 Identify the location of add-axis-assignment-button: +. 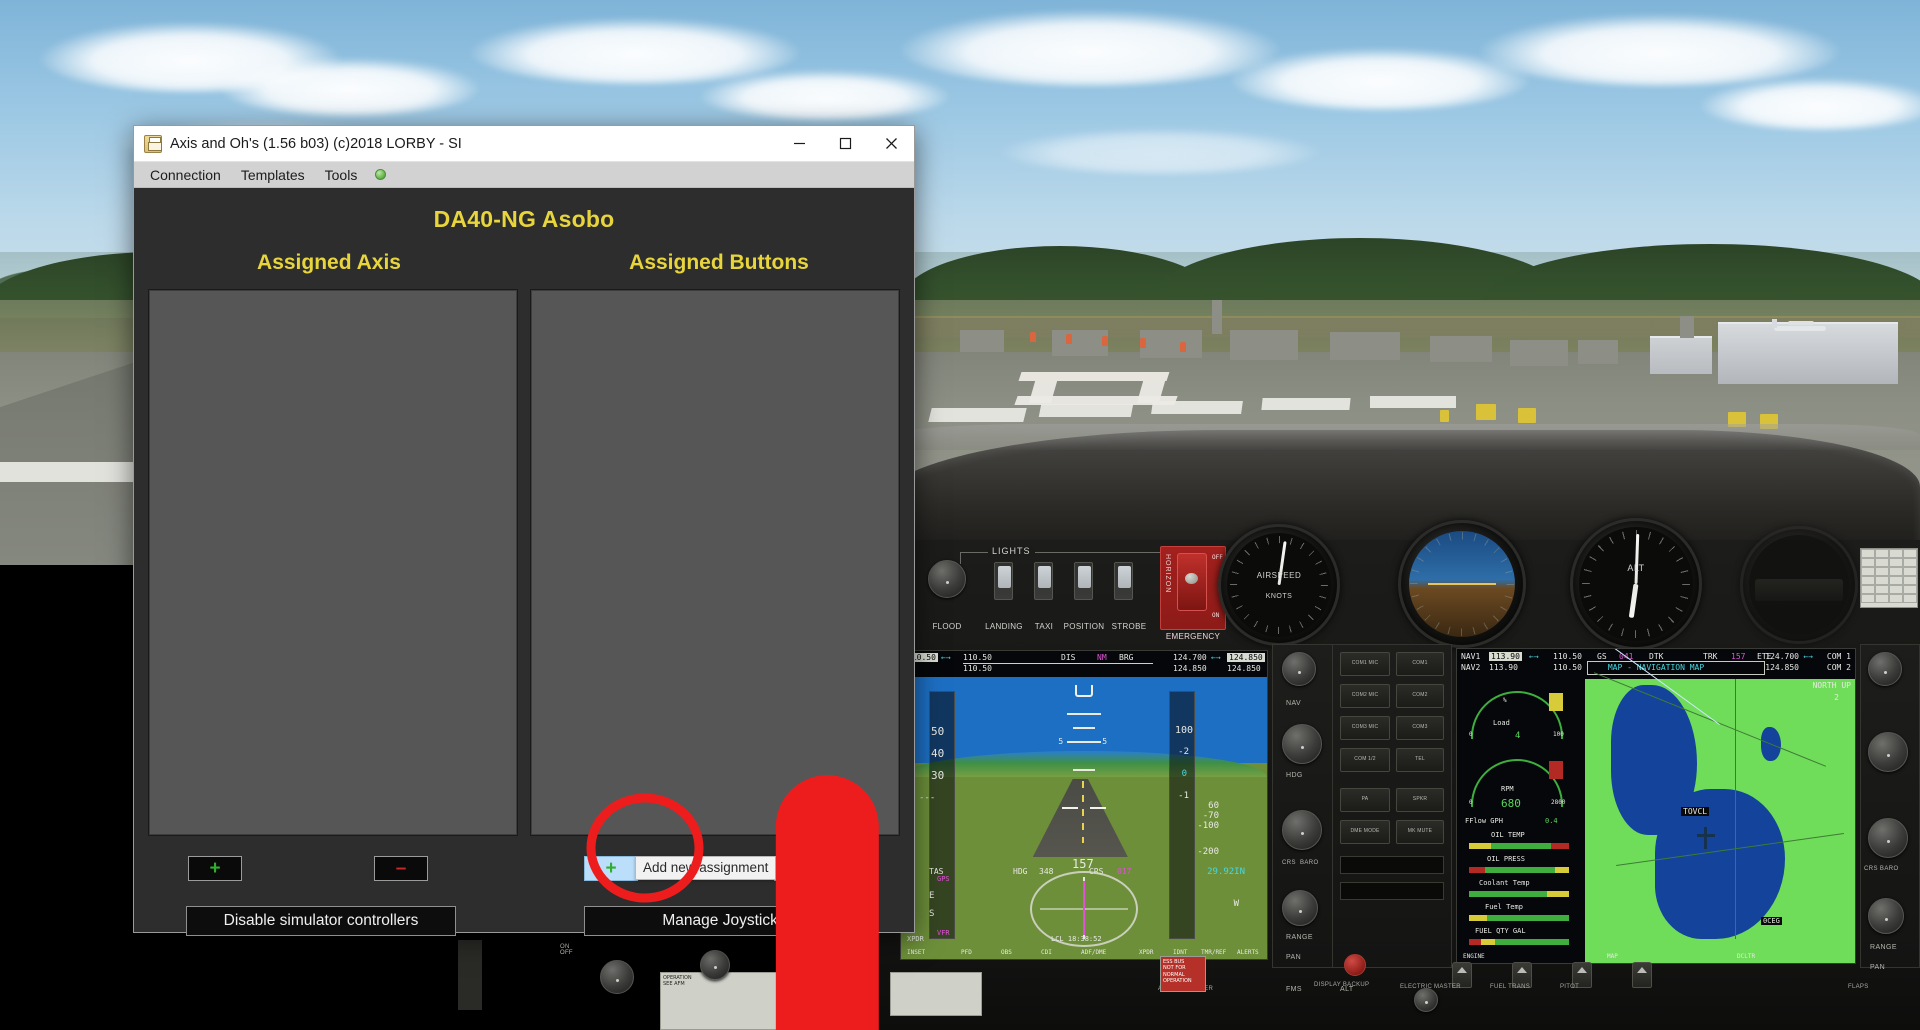
(215, 868).